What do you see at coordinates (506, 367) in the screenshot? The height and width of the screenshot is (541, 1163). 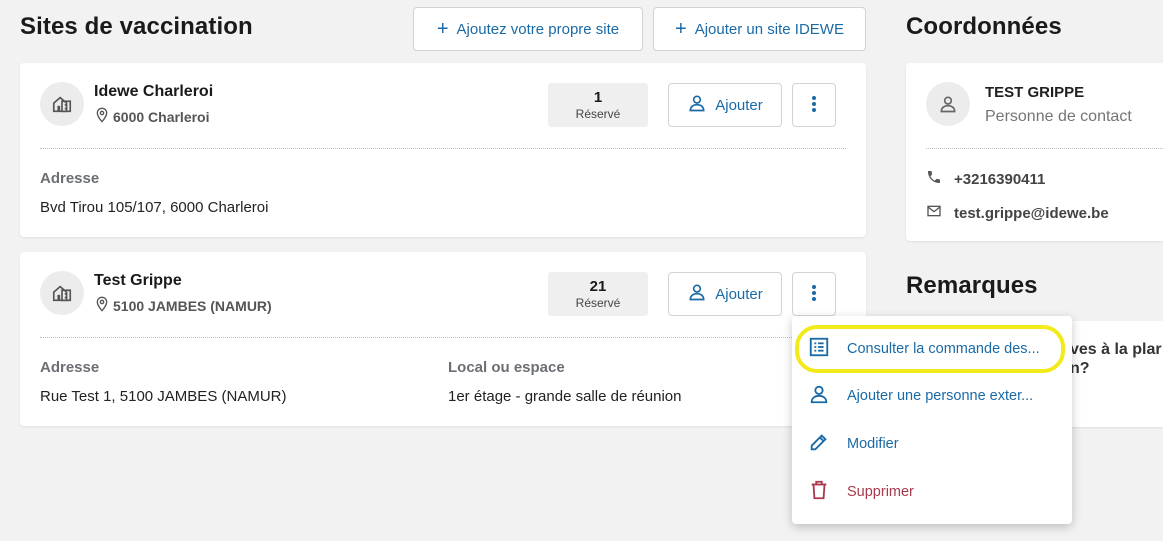 I see `room-label: Local ou espace` at bounding box center [506, 367].